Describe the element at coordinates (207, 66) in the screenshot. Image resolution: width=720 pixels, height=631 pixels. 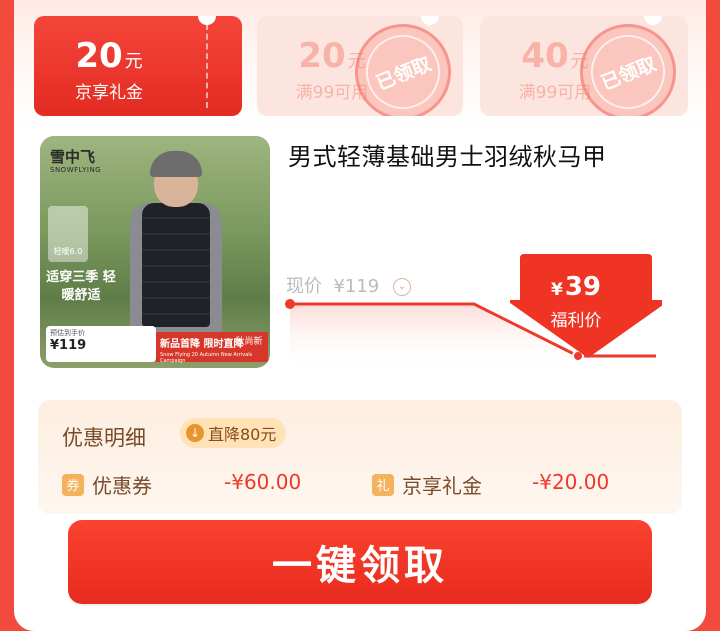
I see `coupon-perforation` at that location.